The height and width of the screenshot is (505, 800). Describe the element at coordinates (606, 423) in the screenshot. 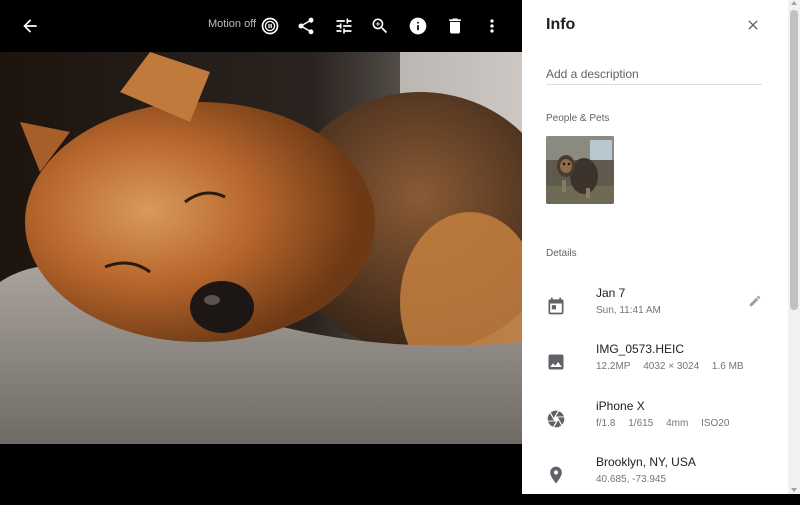

I see `aperture-text: f/1.8` at that location.